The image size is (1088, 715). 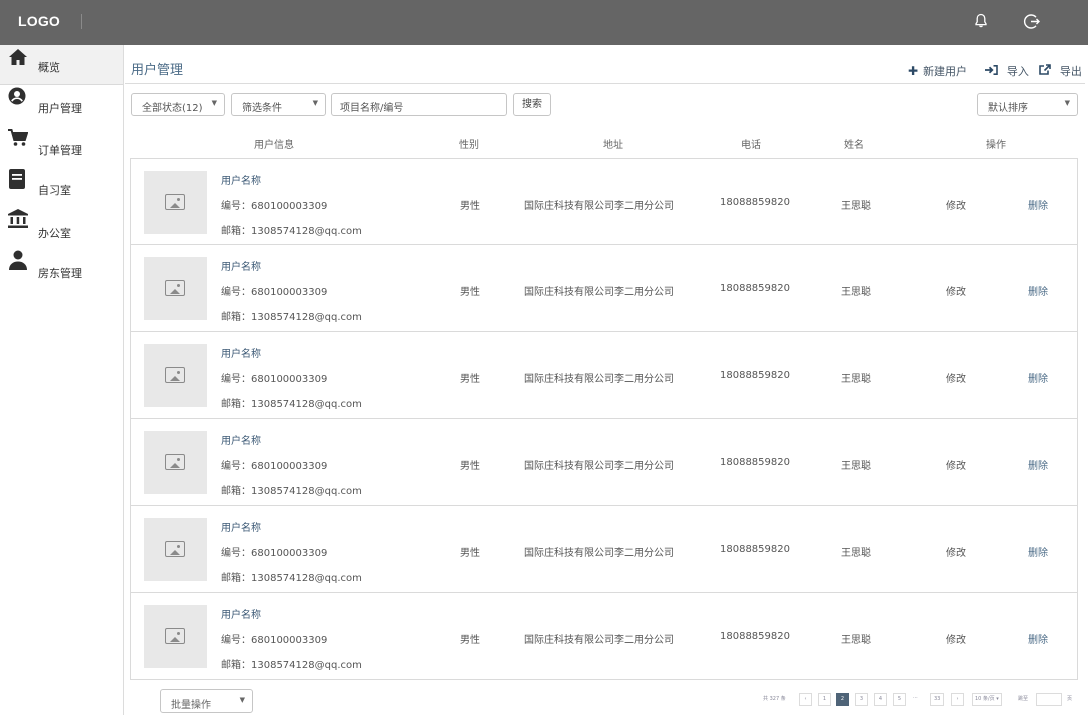 What do you see at coordinates (981, 23) in the screenshot?
I see `bell-icon` at bounding box center [981, 23].